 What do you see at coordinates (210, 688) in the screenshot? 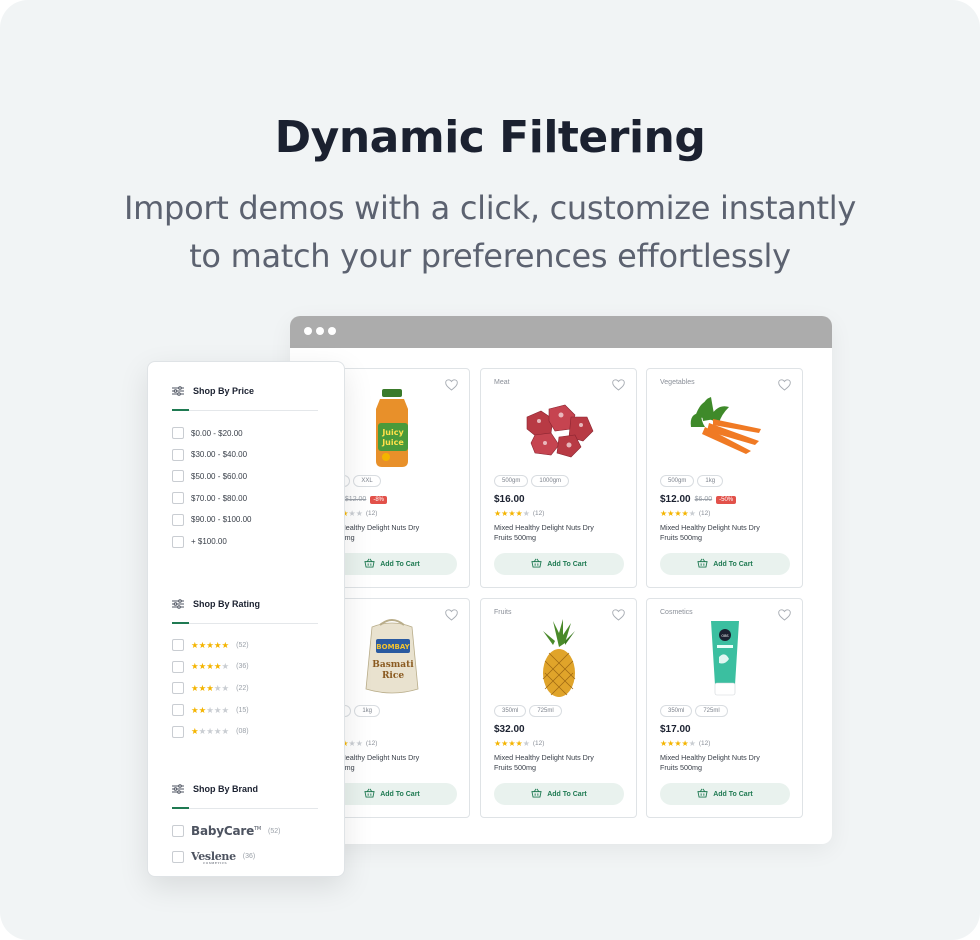
I see `rating-filter-option: ★★★★★ (22)` at bounding box center [210, 688].